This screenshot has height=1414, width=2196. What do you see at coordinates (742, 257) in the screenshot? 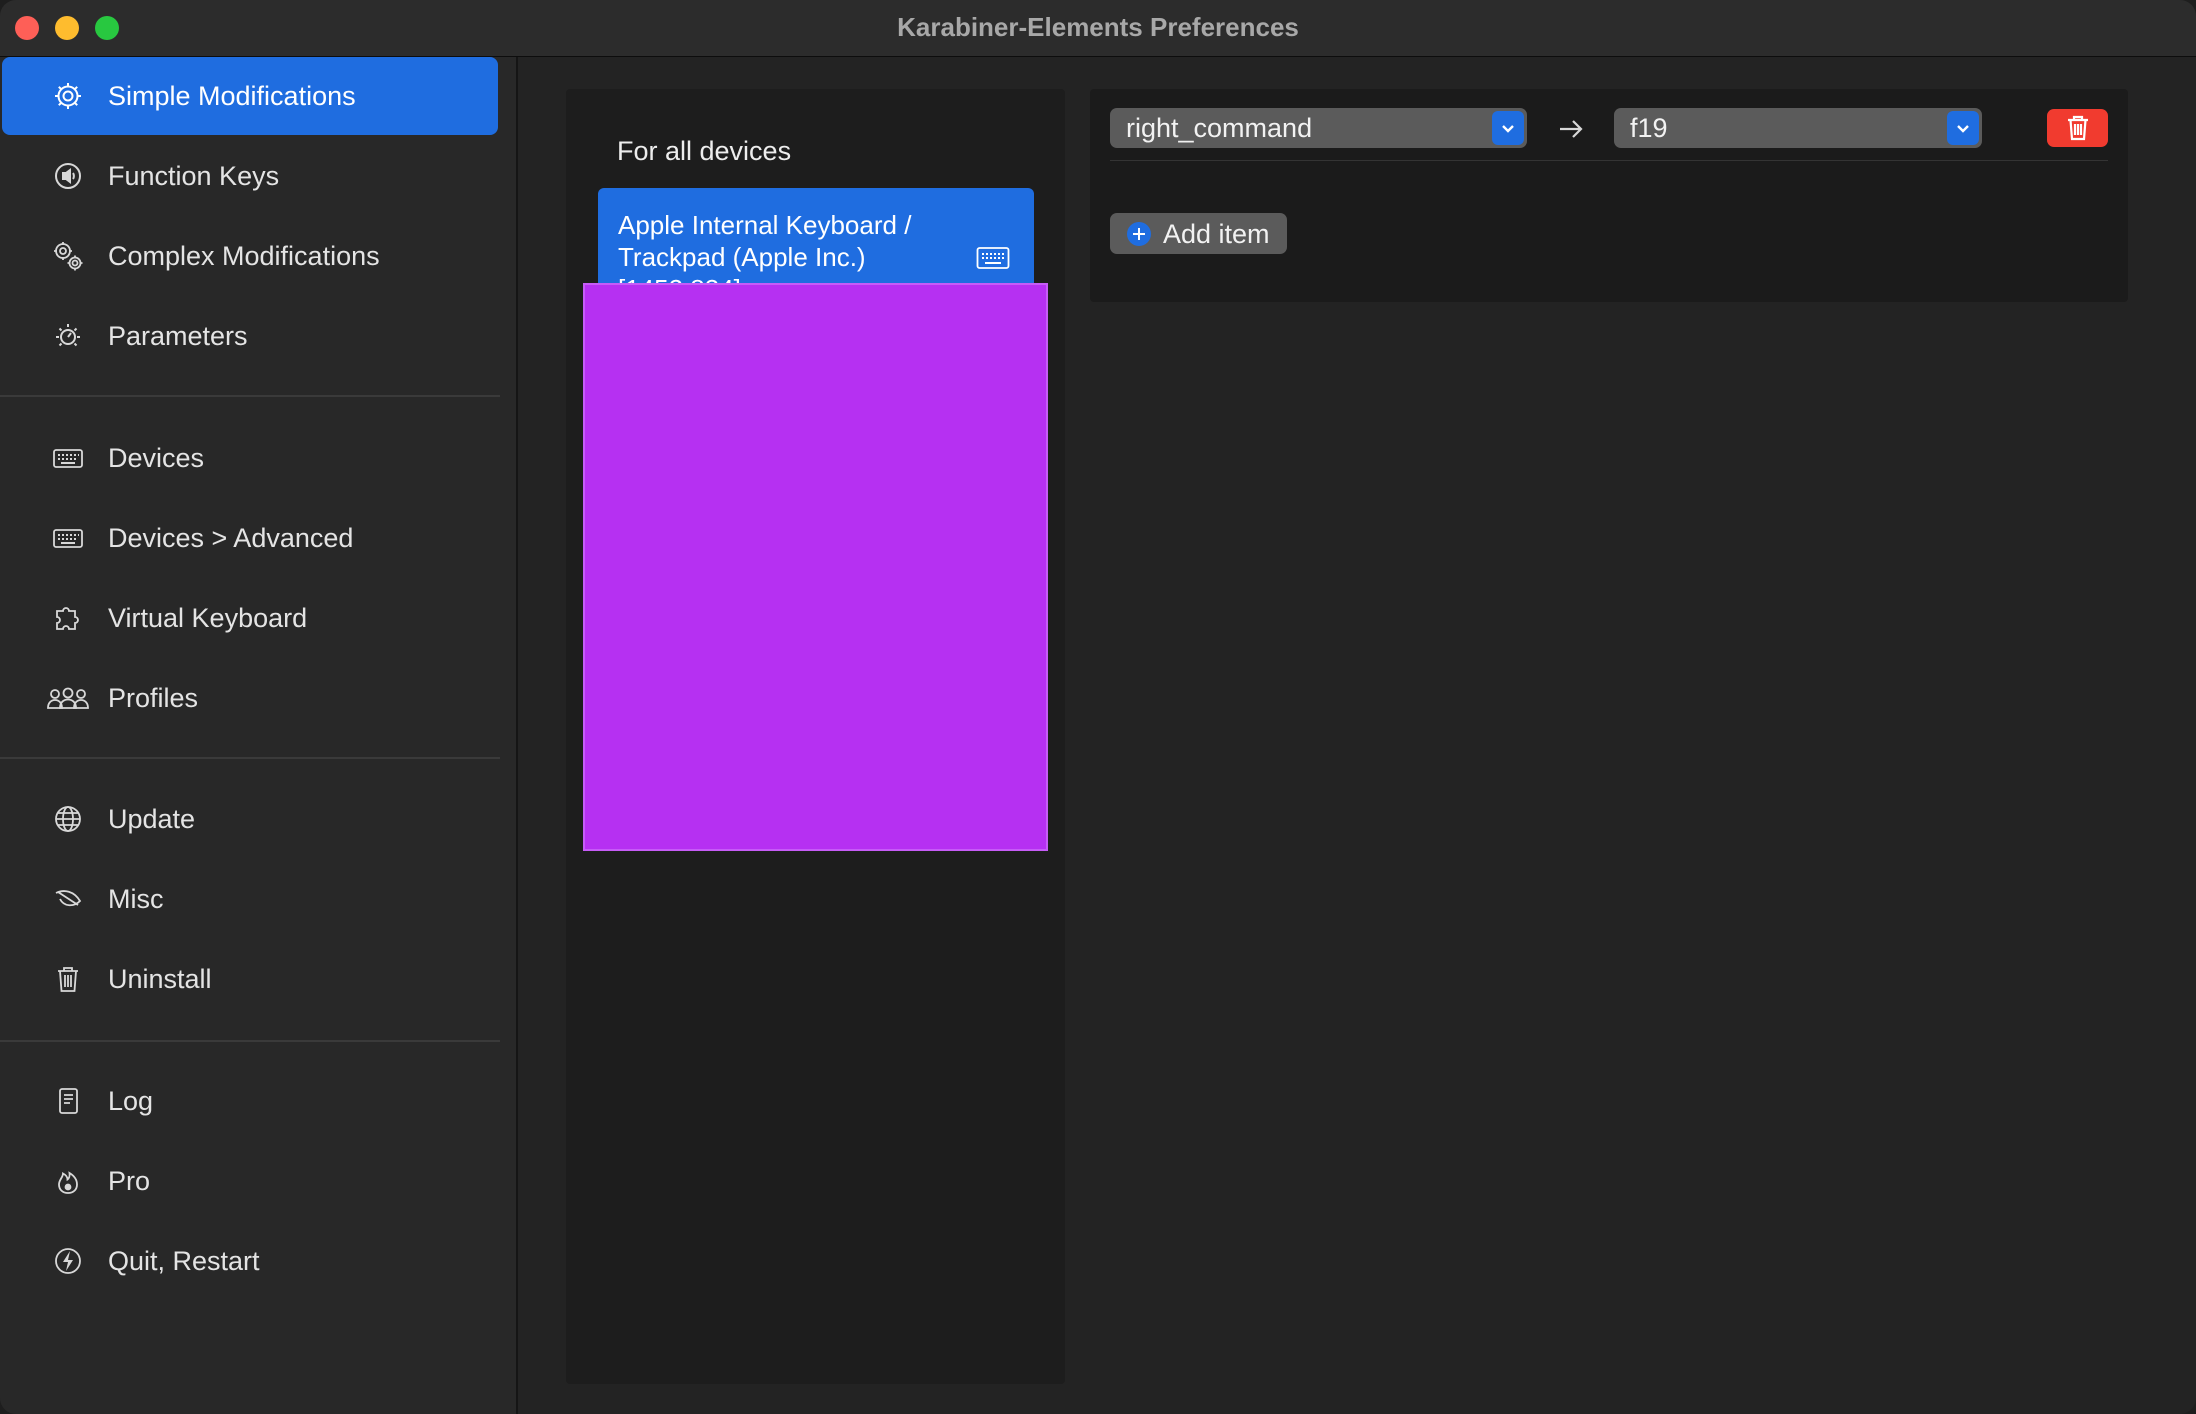
I see `device-name-line: Trackpad (Apple Inc.)` at bounding box center [742, 257].